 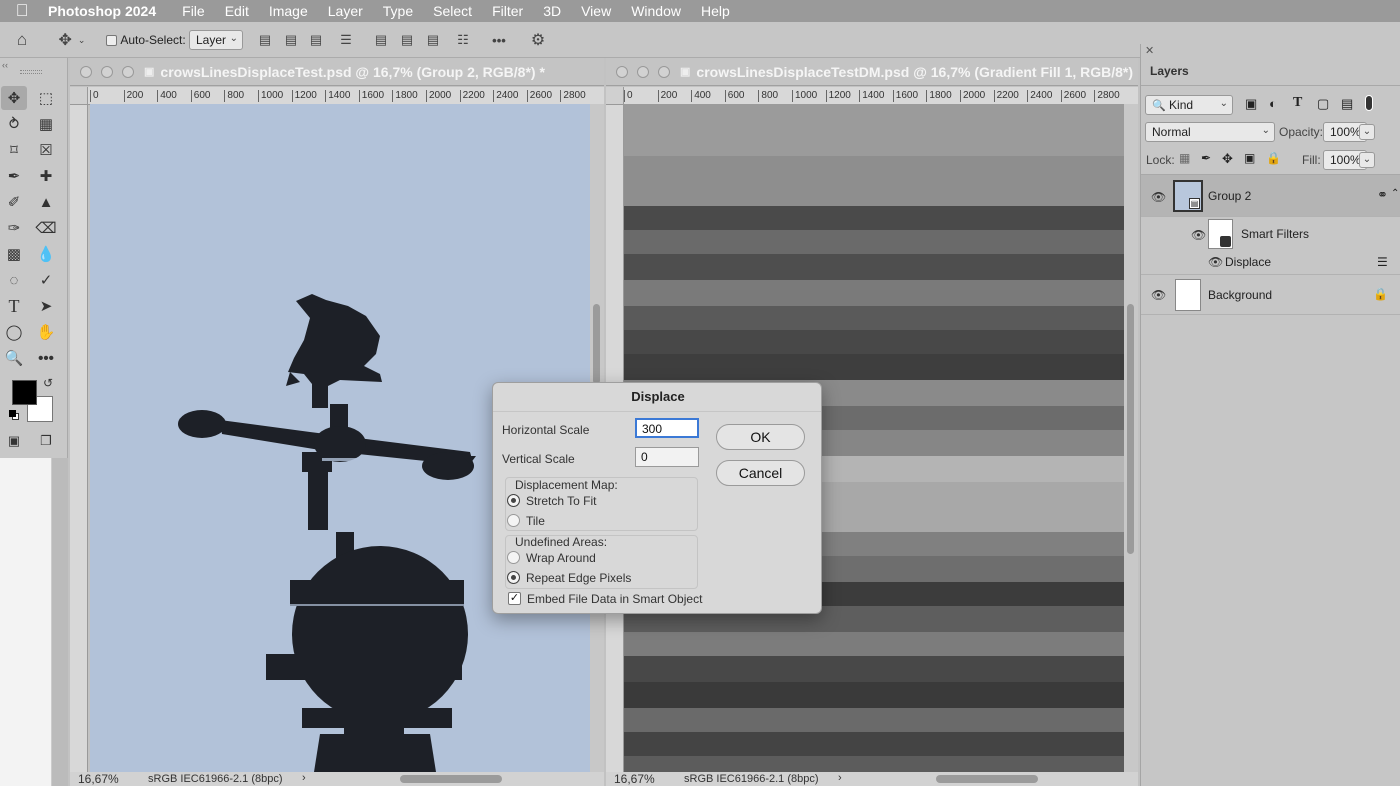 I want to click on lock-all-icon: 🔒, so click(x=1273, y=158).